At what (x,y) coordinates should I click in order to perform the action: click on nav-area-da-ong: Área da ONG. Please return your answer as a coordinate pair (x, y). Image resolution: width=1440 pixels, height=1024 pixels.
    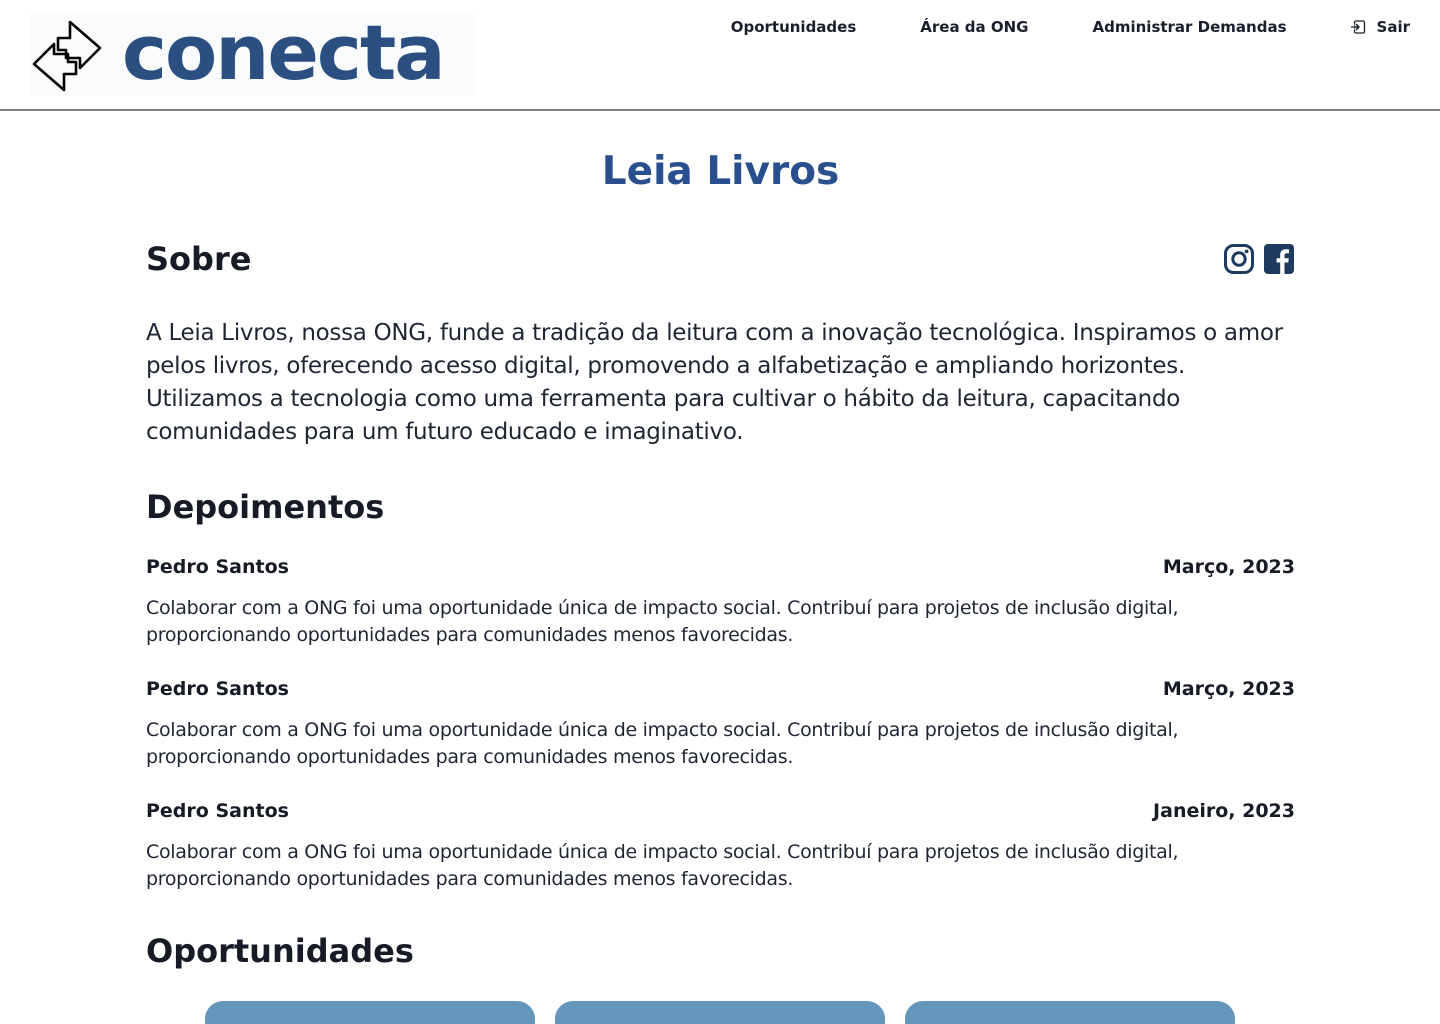
    Looking at the image, I should click on (974, 27).